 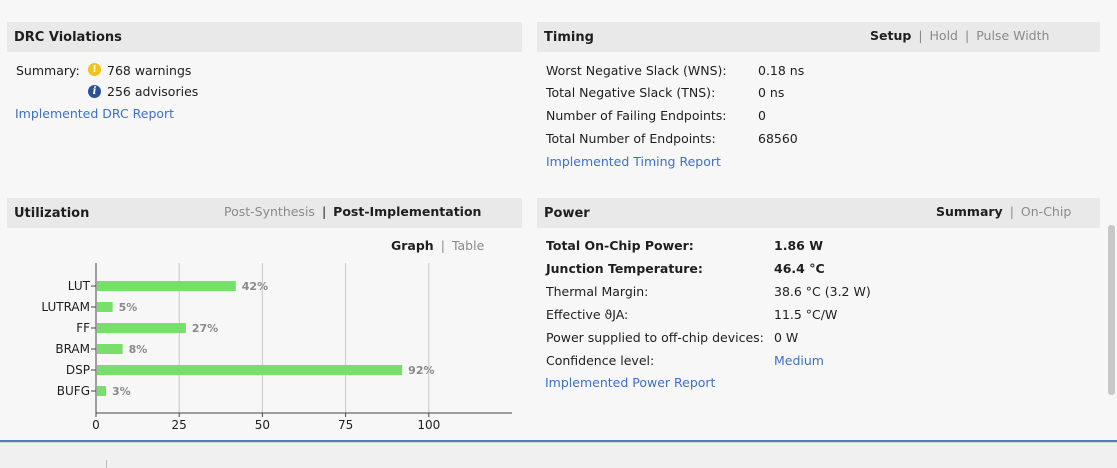 What do you see at coordinates (567, 213) in the screenshot?
I see `power-title: Power` at bounding box center [567, 213].